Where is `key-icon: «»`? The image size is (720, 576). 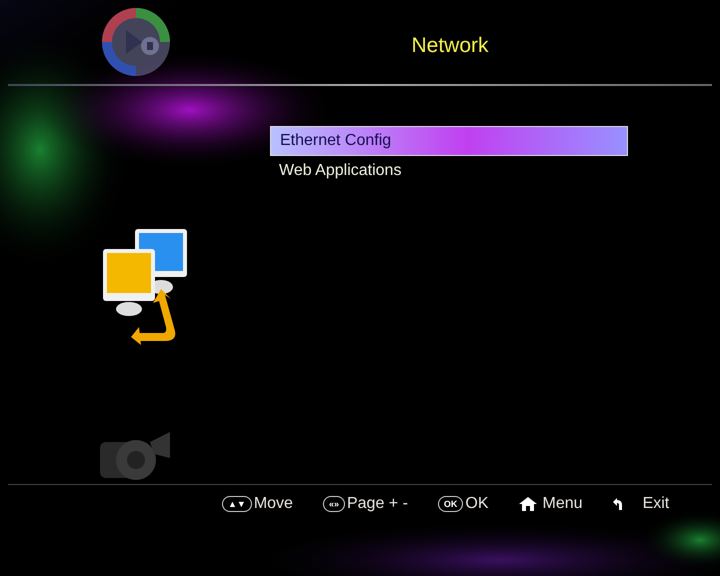
key-icon: «» is located at coordinates (333, 504).